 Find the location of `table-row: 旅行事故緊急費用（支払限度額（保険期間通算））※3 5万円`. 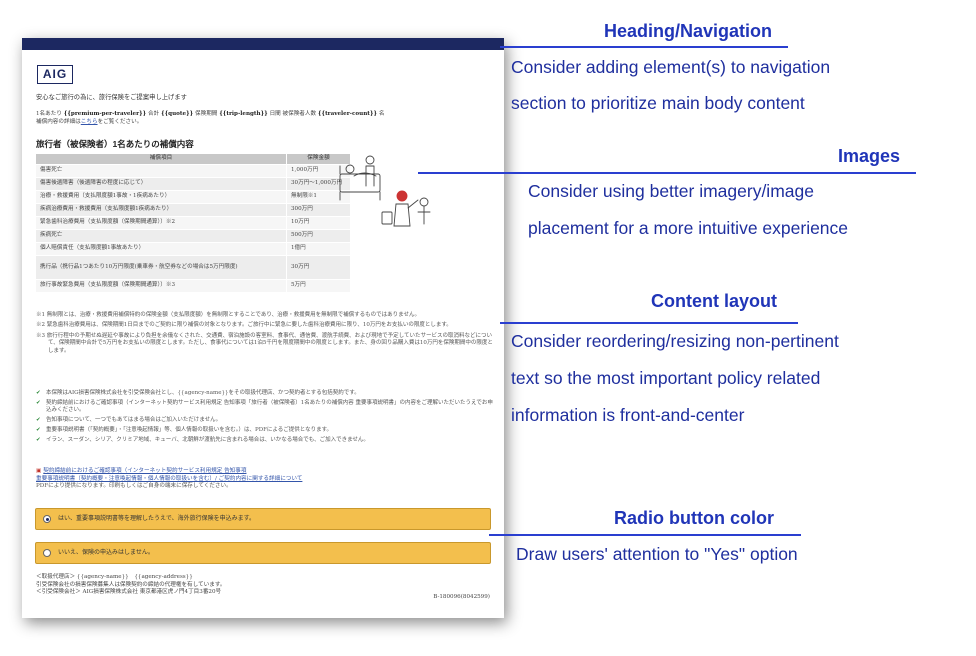

table-row: 旅行事故緊急費用（支払限度額（保険期間通算））※3 5万円 is located at coordinates (193, 286).